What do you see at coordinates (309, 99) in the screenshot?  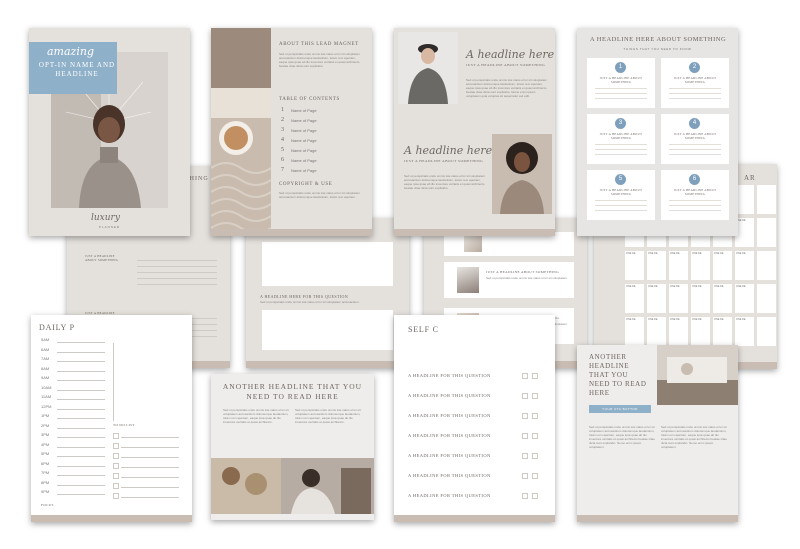 I see `toc-title: TABLE OF CONTENTS` at bounding box center [309, 99].